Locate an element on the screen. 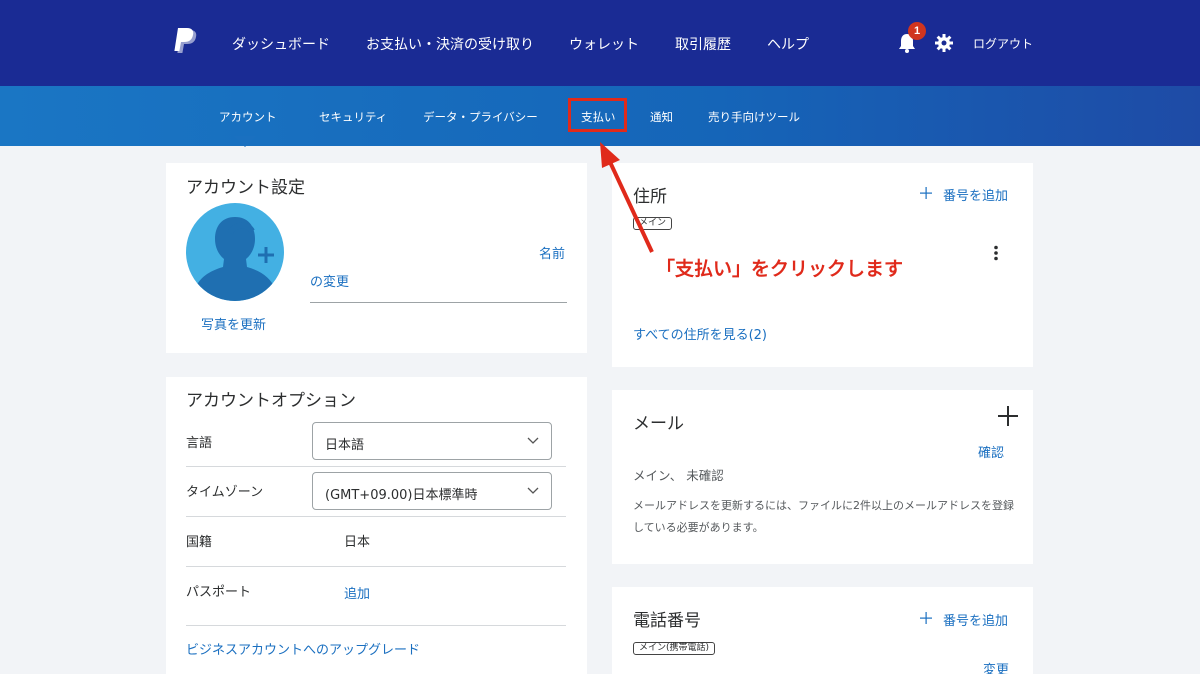 This screenshot has height=674, width=1200. passport-add-link: 追加 is located at coordinates (357, 592).